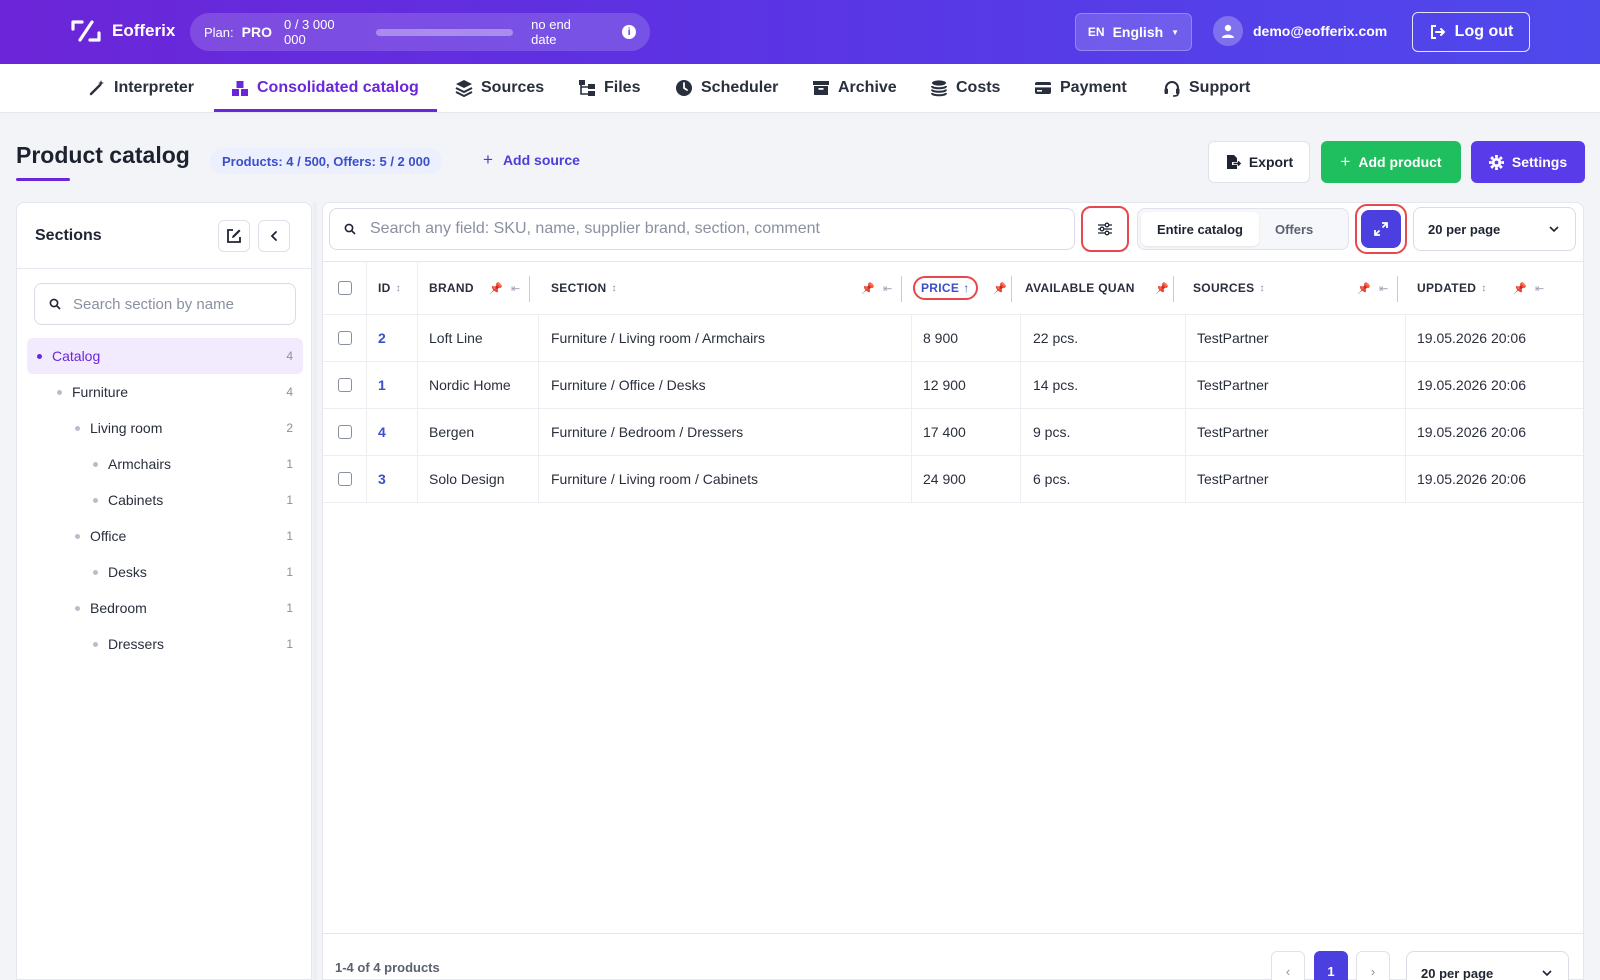  Describe the element at coordinates (382, 385) in the screenshot. I see `product-id-link: 1` at that location.